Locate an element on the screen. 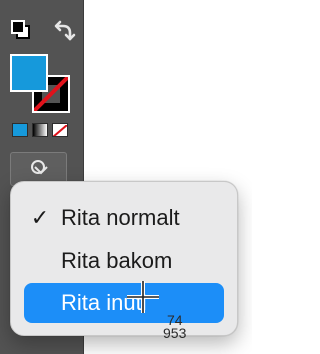 The height and width of the screenshot is (354, 320). menu-item-label: Rita bakom is located at coordinates (117, 260).